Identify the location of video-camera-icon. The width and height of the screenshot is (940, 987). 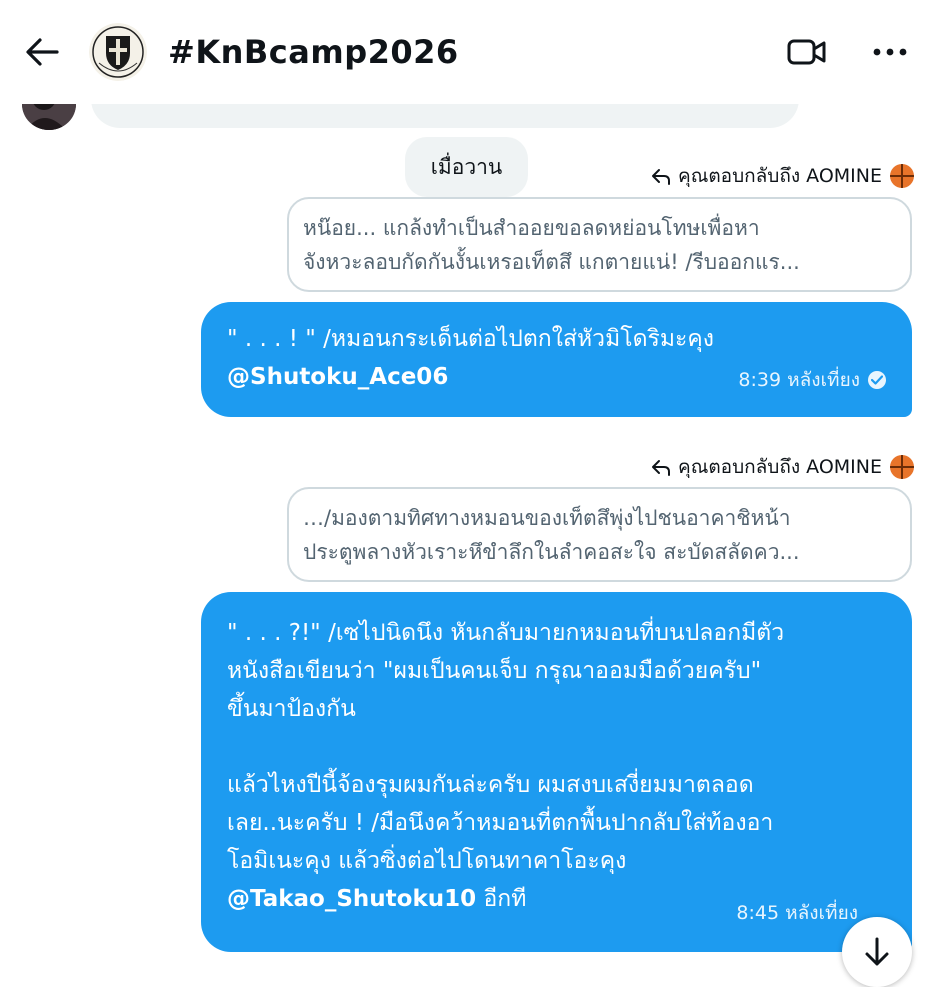
(806, 52).